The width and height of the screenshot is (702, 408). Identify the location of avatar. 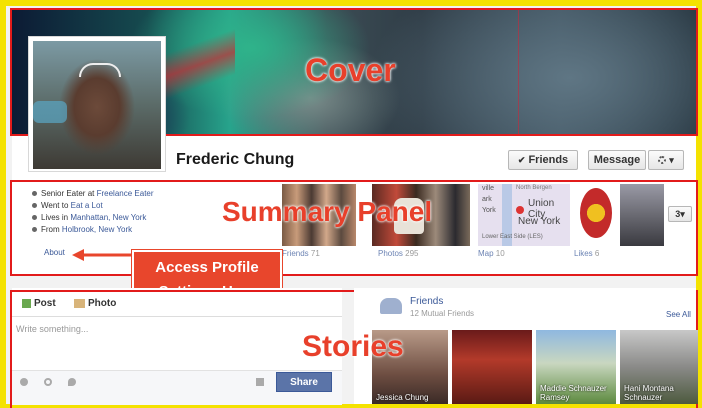
(97, 105).